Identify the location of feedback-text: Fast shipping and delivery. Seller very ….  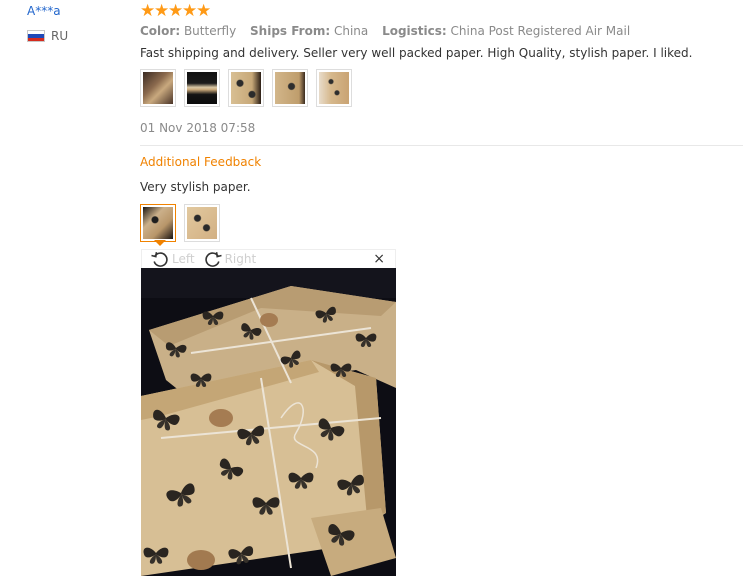
(416, 53).